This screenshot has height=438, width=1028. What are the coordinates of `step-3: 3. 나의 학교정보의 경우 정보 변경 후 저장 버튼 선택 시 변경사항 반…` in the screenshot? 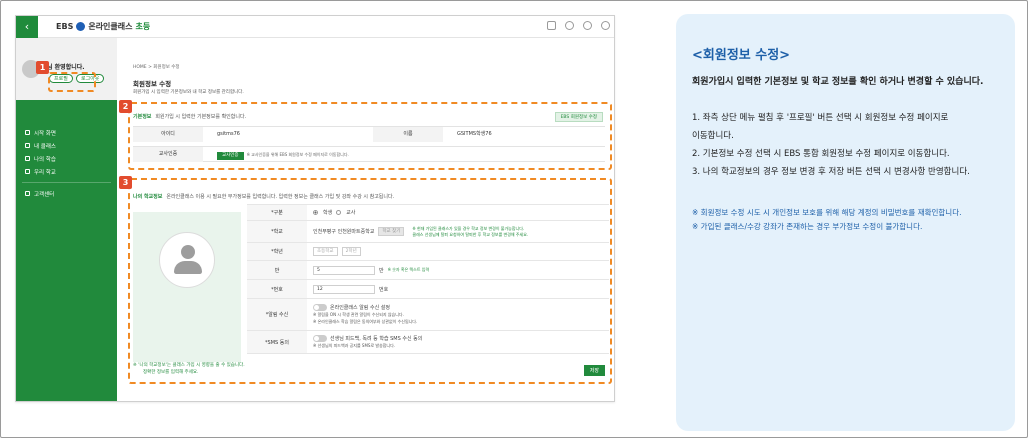 It's located at (831, 172).